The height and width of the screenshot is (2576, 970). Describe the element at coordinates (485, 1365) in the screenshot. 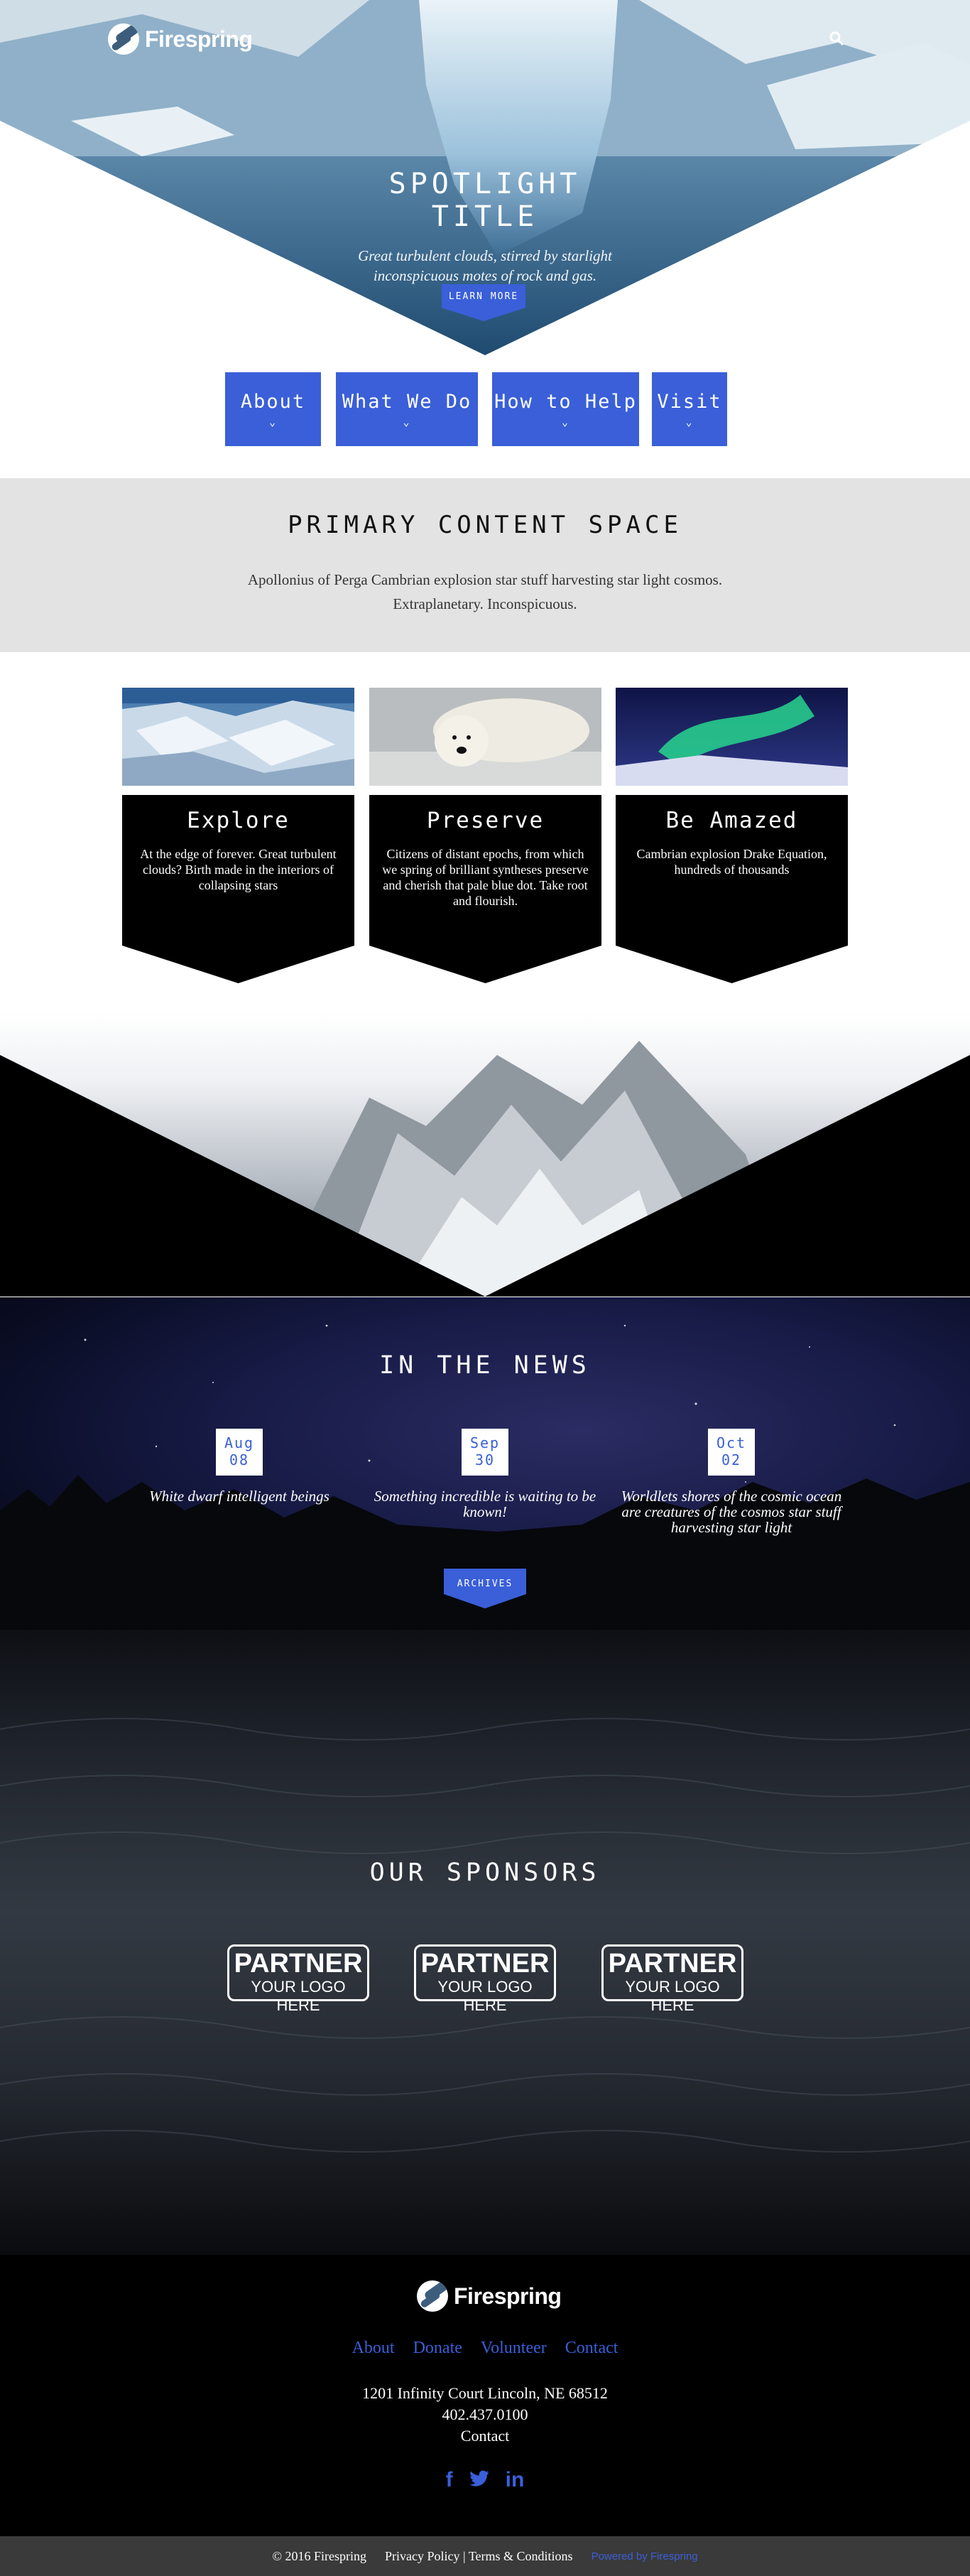

I see `news-title: IN THE NEWS` at that location.